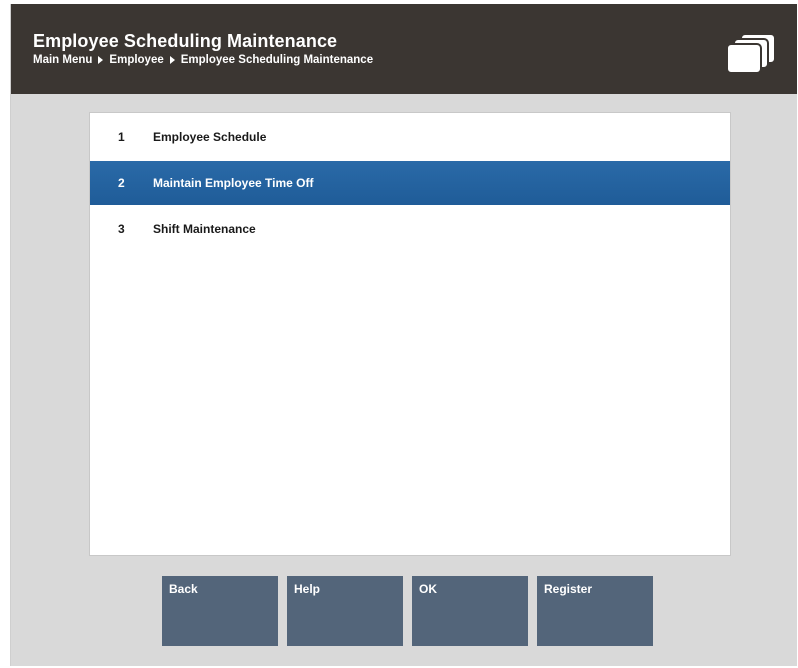 This screenshot has width=798, height=668. What do you see at coordinates (121, 183) in the screenshot?
I see `menu-item-number: 2` at bounding box center [121, 183].